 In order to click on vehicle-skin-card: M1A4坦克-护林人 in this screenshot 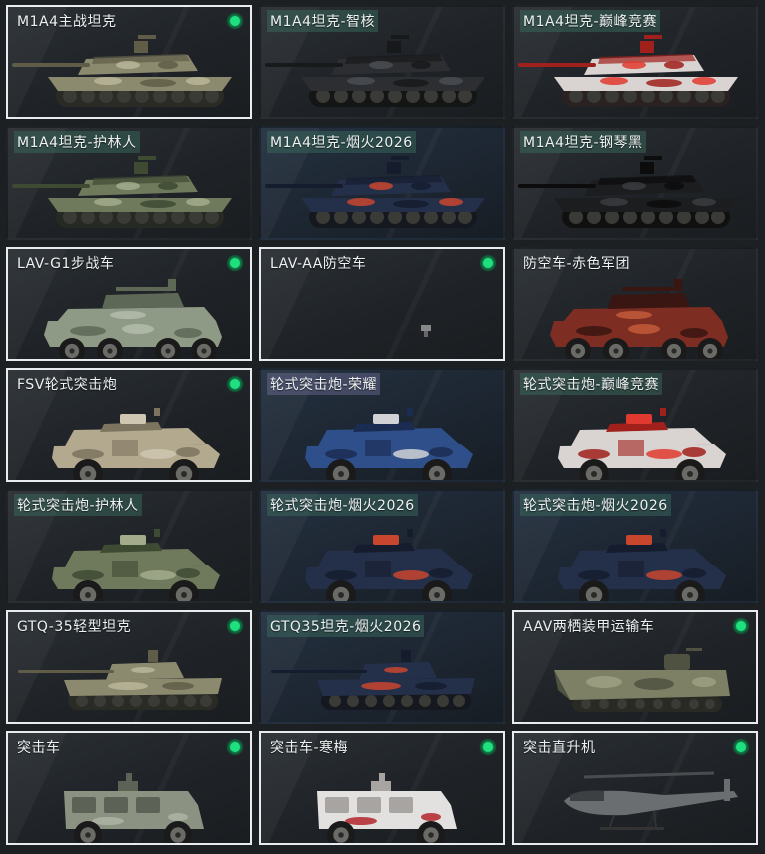, I will do `click(129, 183)`.